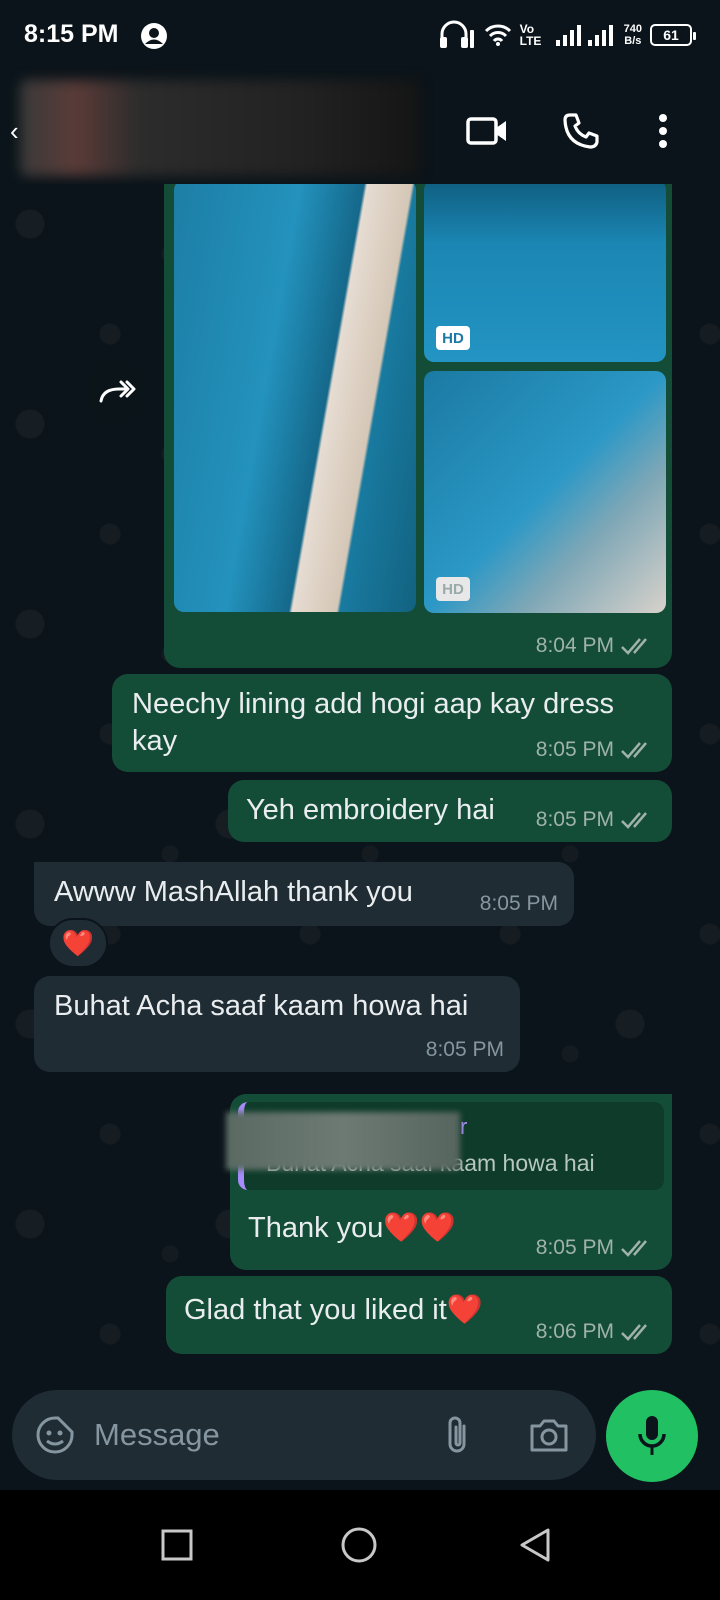 This screenshot has width=720, height=1600. I want to click on message-meta: 8:06 PM, so click(595, 1332).